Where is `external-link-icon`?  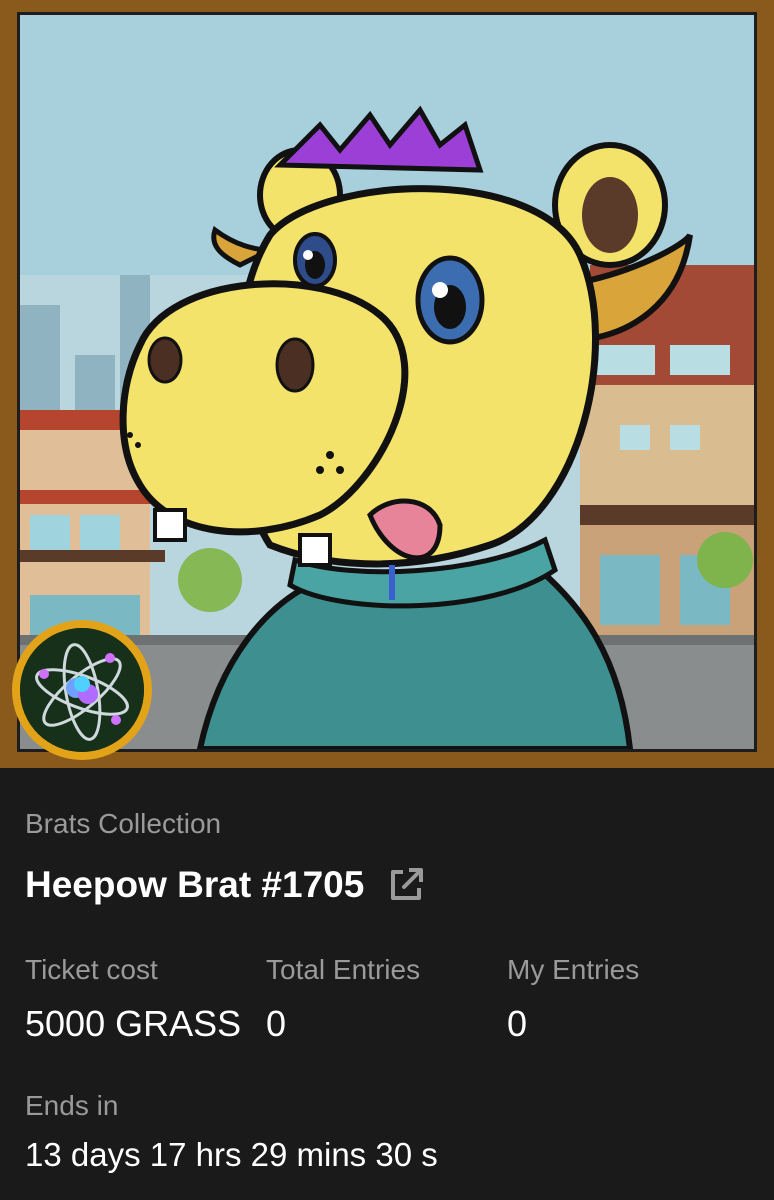
external-link-icon is located at coordinates (406, 885).